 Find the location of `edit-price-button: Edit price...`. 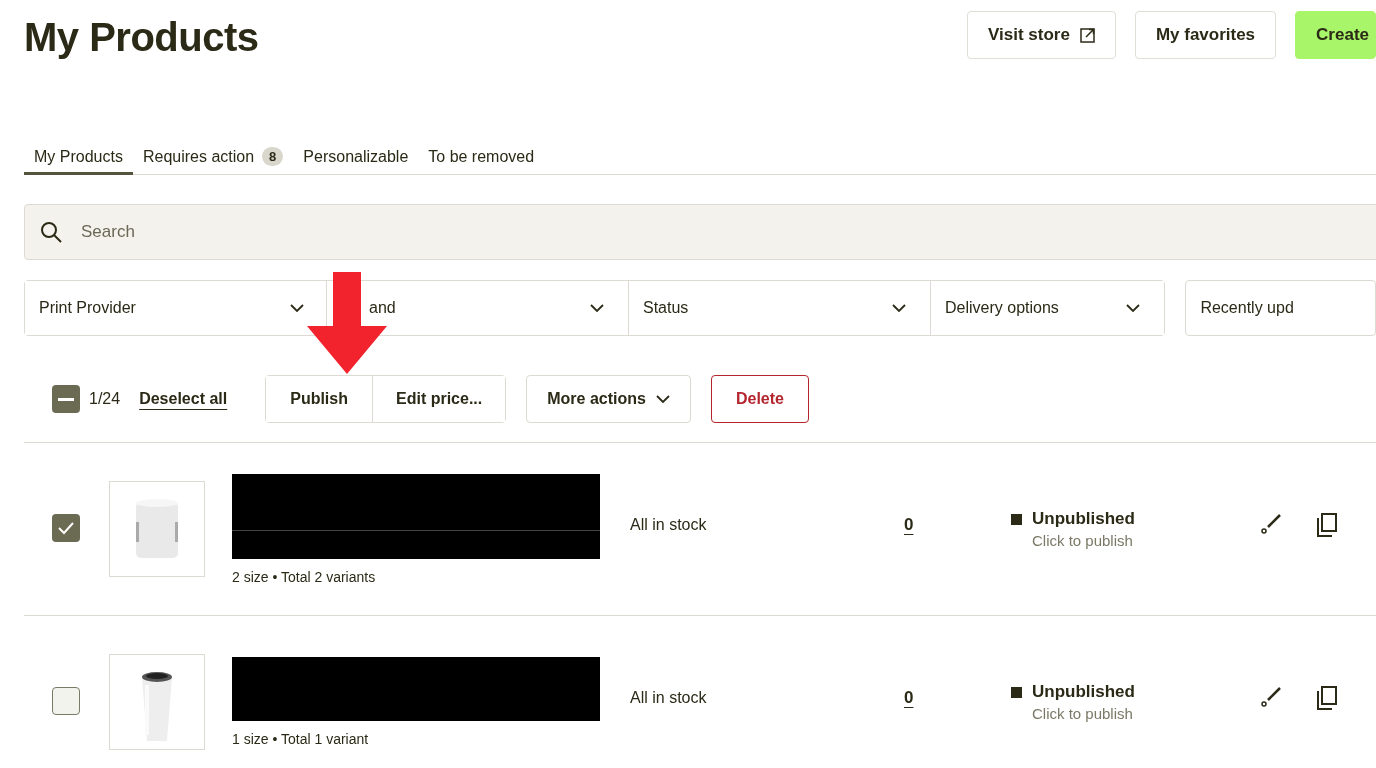

edit-price-button: Edit price... is located at coordinates (439, 399).